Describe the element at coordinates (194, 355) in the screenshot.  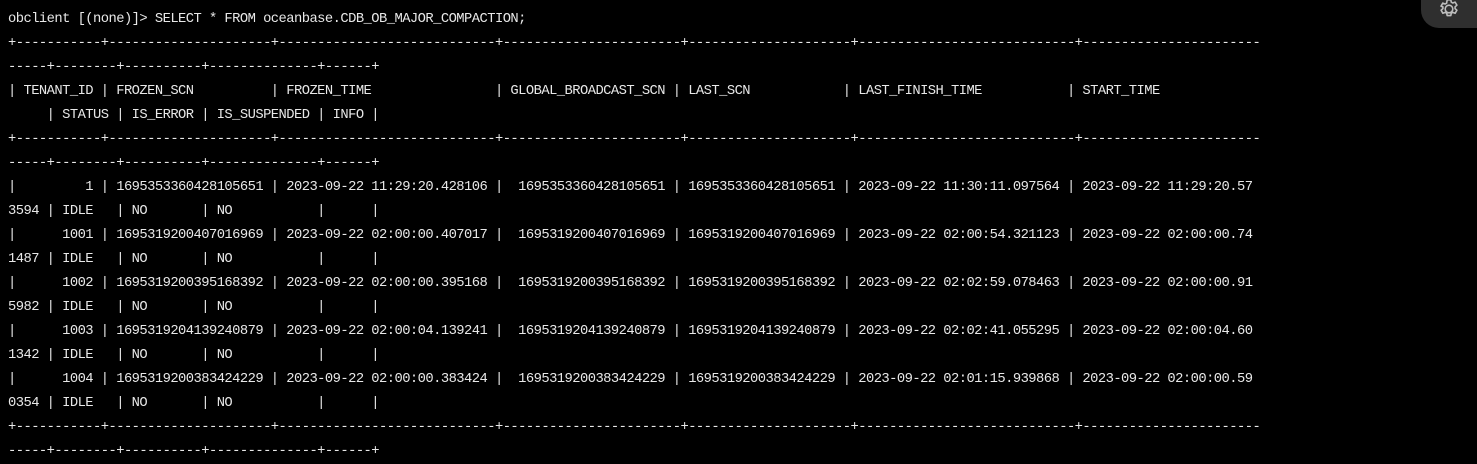
I see `table-row-line: 1342 | IDLE | NO | NO | |` at that location.